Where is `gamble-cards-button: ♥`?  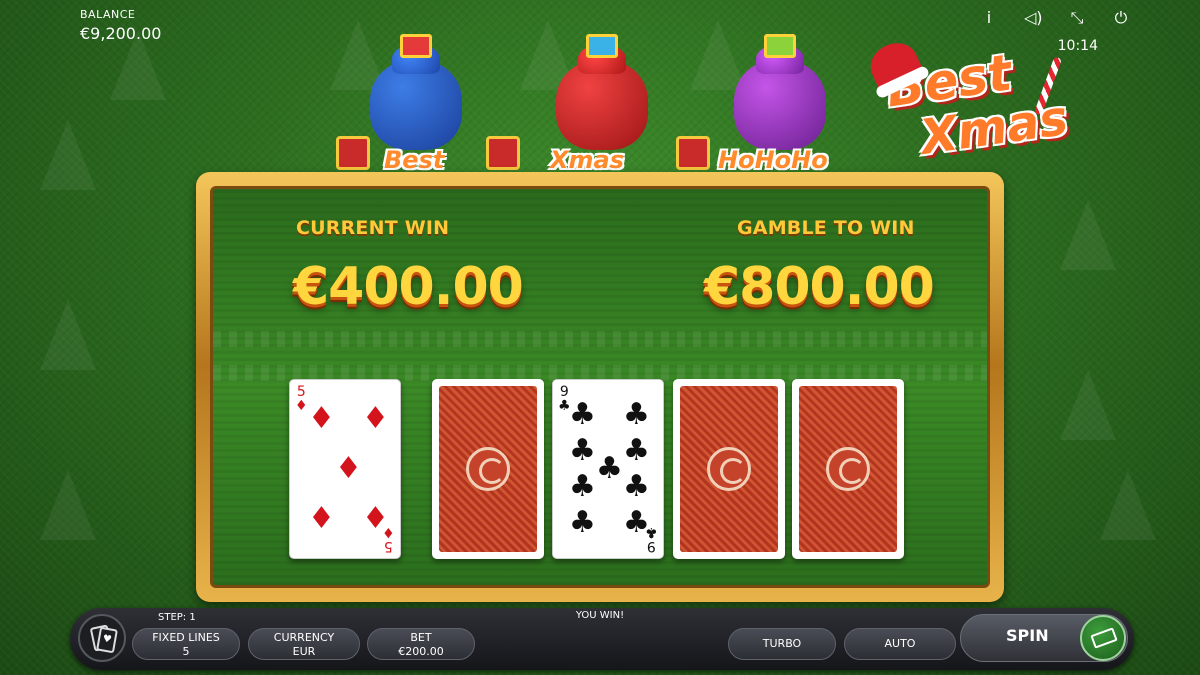 gamble-cards-button: ♥ is located at coordinates (102, 638).